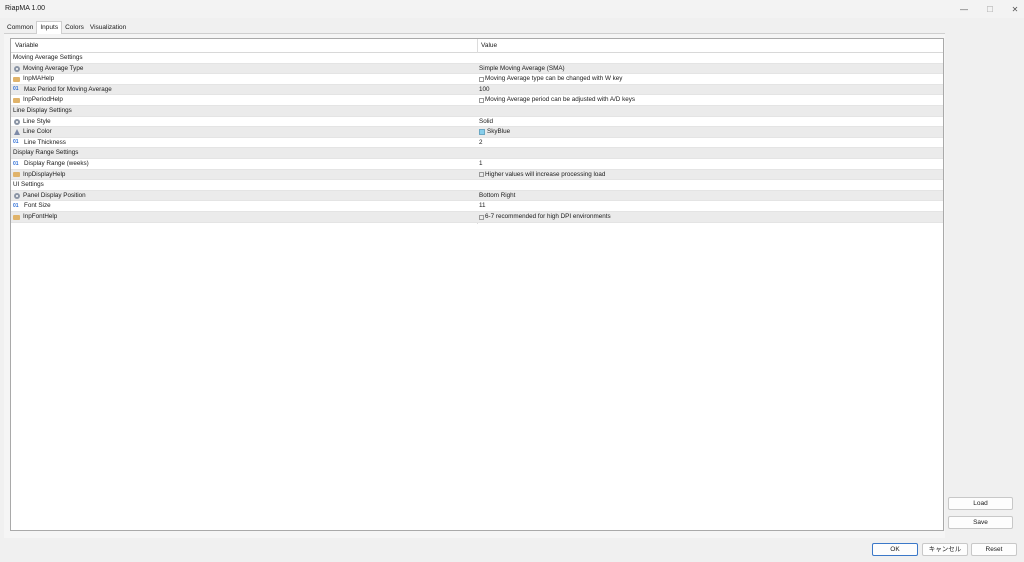 This screenshot has height=562, width=1024. Describe the element at coordinates (980, 522) in the screenshot. I see `save-button: Save` at that location.